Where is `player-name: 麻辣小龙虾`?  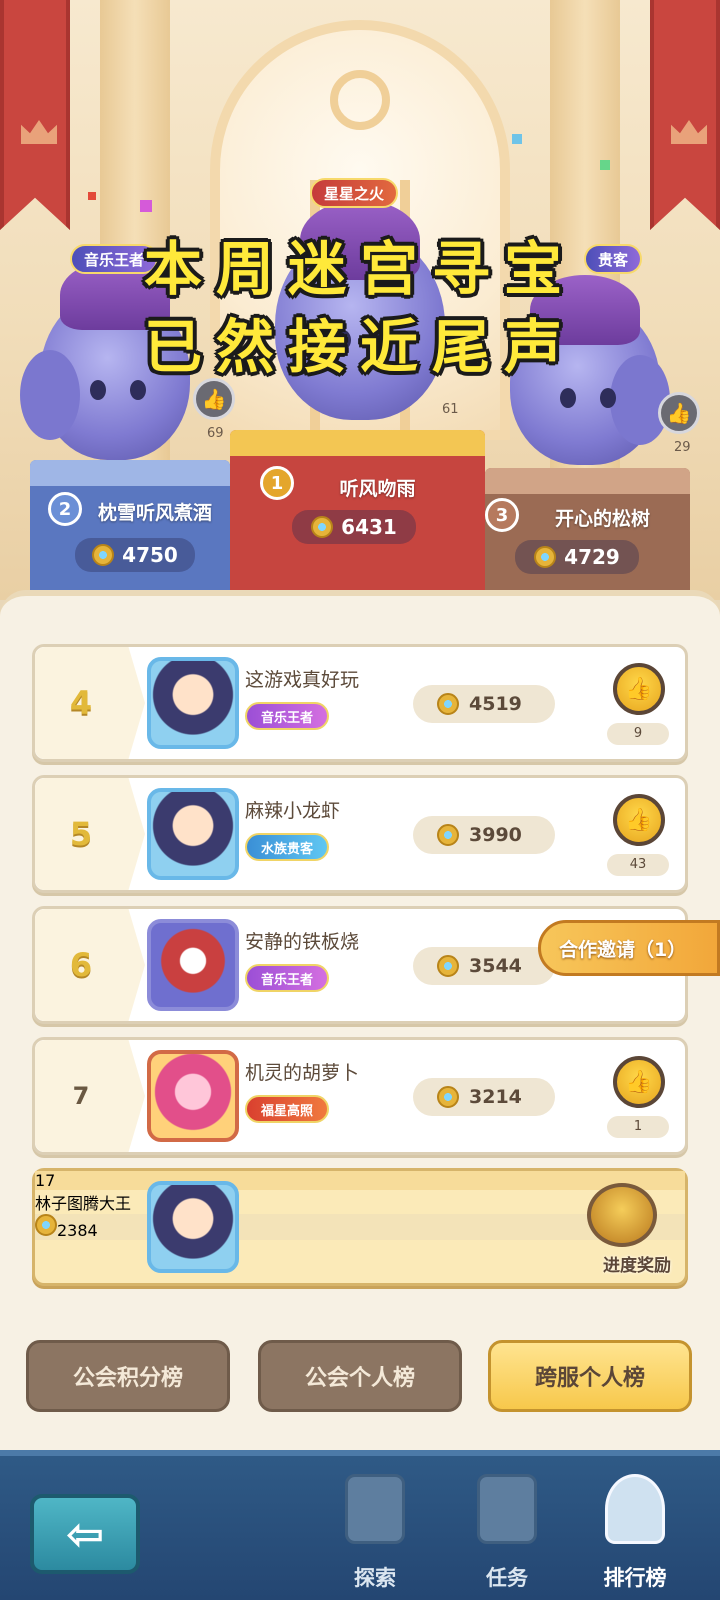 player-name: 麻辣小龙虾 is located at coordinates (293, 811).